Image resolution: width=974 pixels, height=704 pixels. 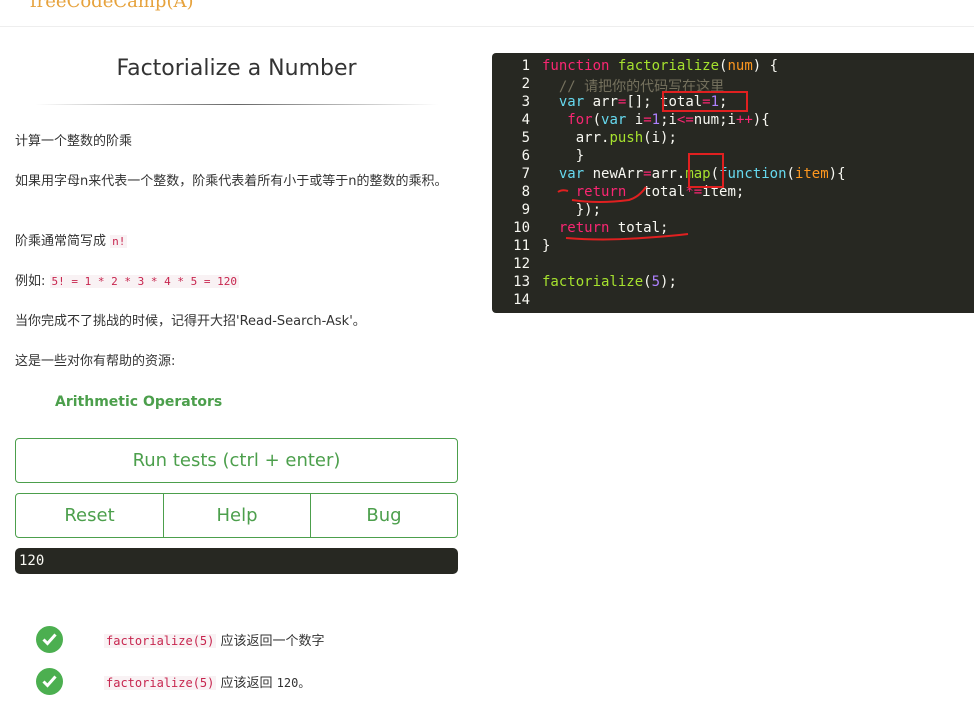 I want to click on code-line-5: arr.push(i);, so click(x=609, y=138).